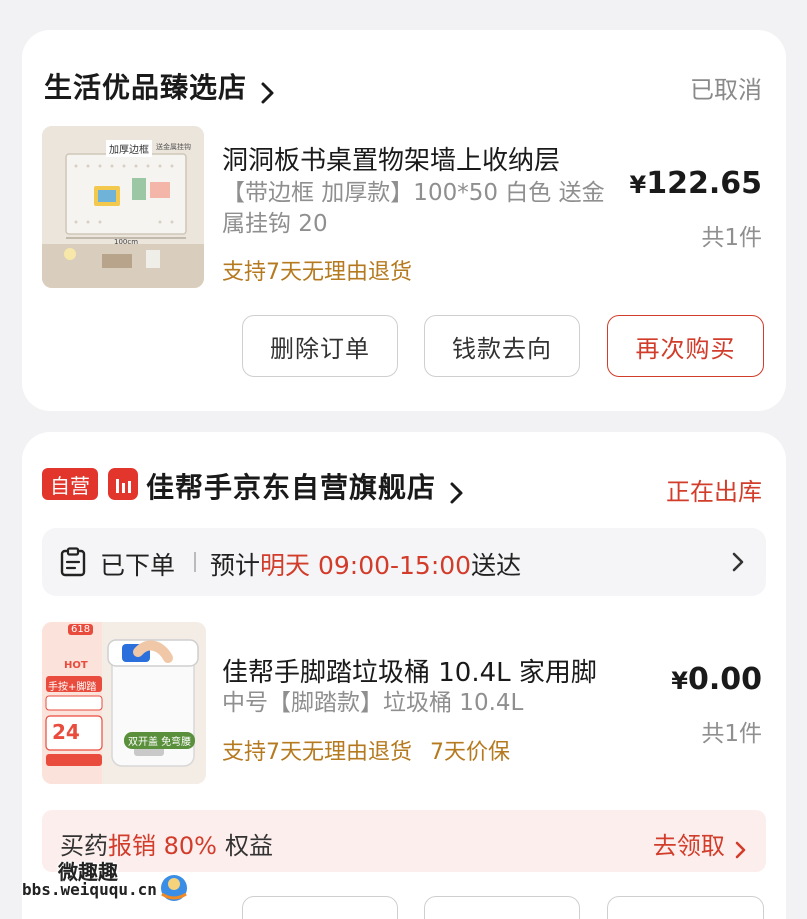 Image resolution: width=807 pixels, height=919 pixels. Describe the element at coordinates (138, 565) in the screenshot. I see `shipping-state: 已下单` at that location.